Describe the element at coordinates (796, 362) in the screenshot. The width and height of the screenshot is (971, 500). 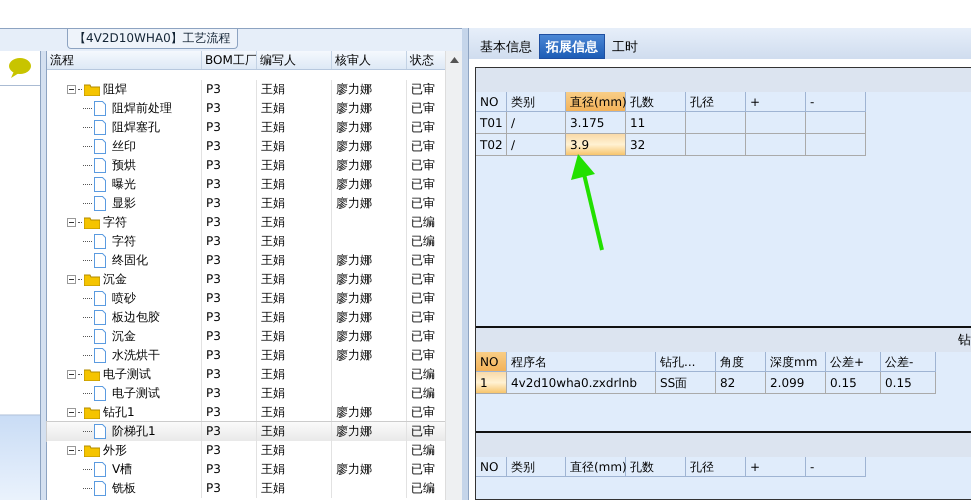
I see `column-header: 深度mm` at that location.